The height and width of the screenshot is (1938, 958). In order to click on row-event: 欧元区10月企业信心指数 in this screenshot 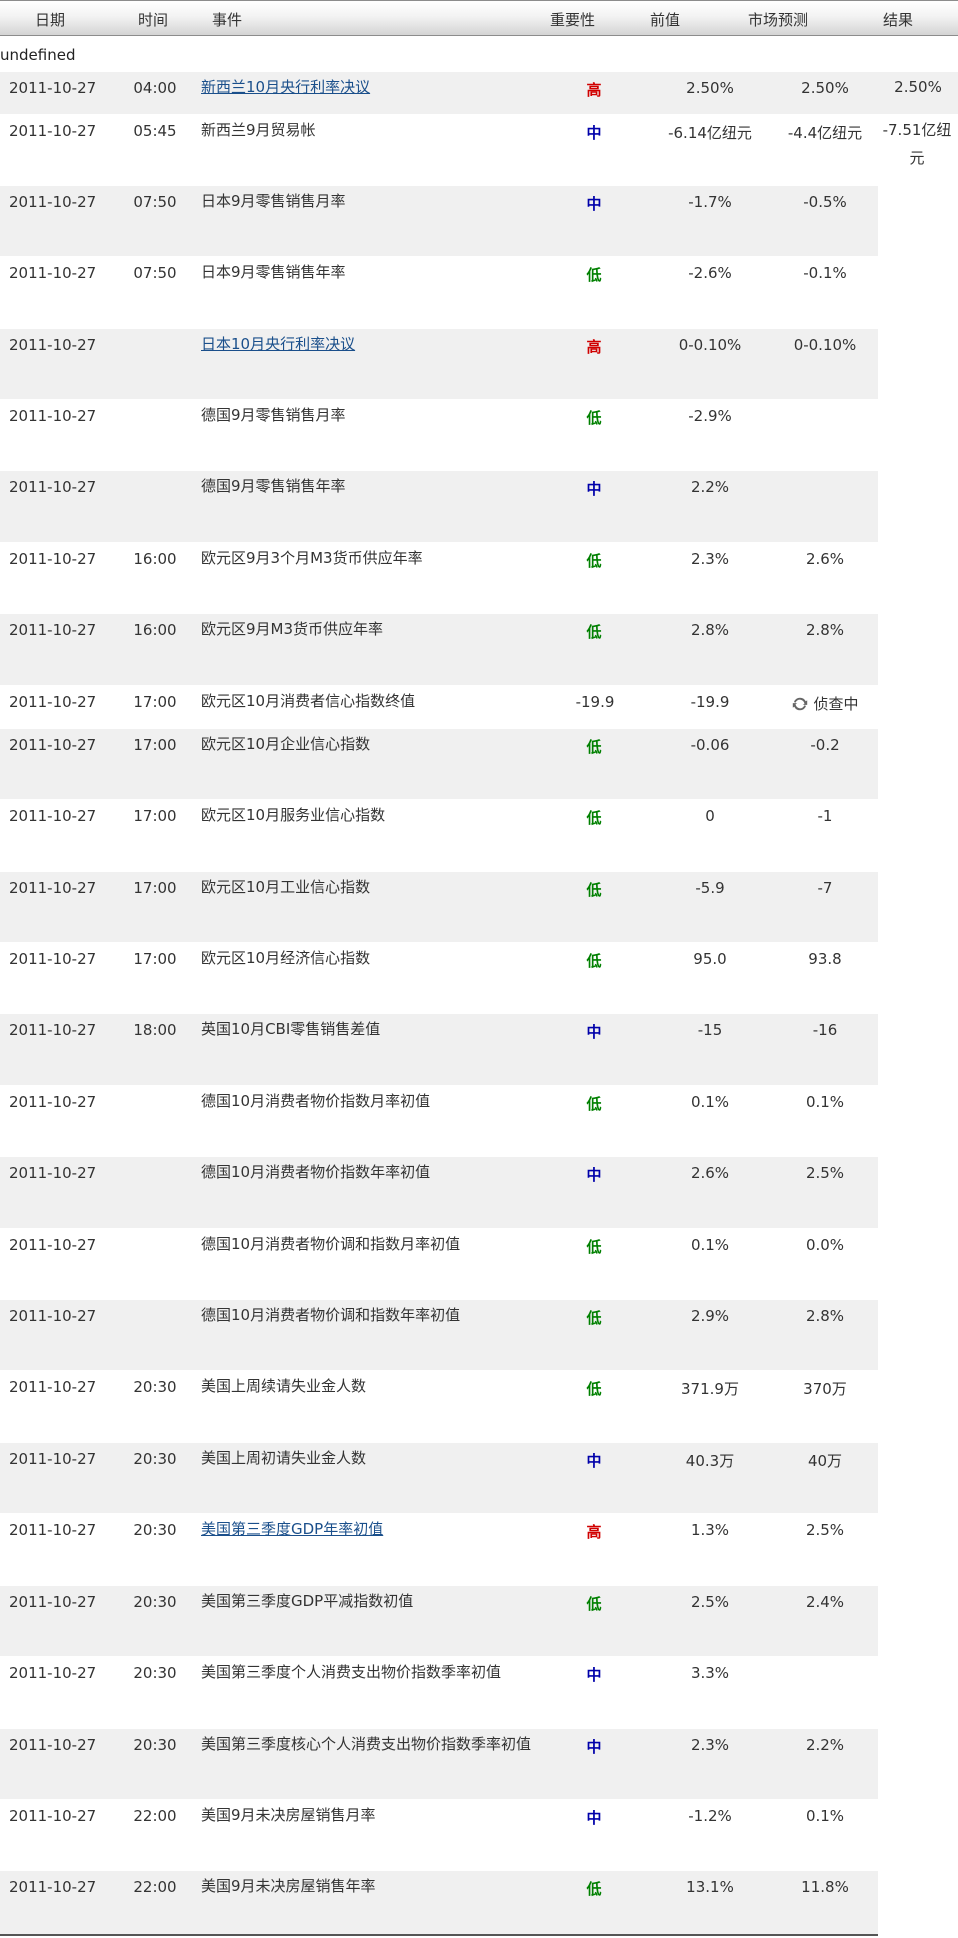, I will do `click(286, 744)`.